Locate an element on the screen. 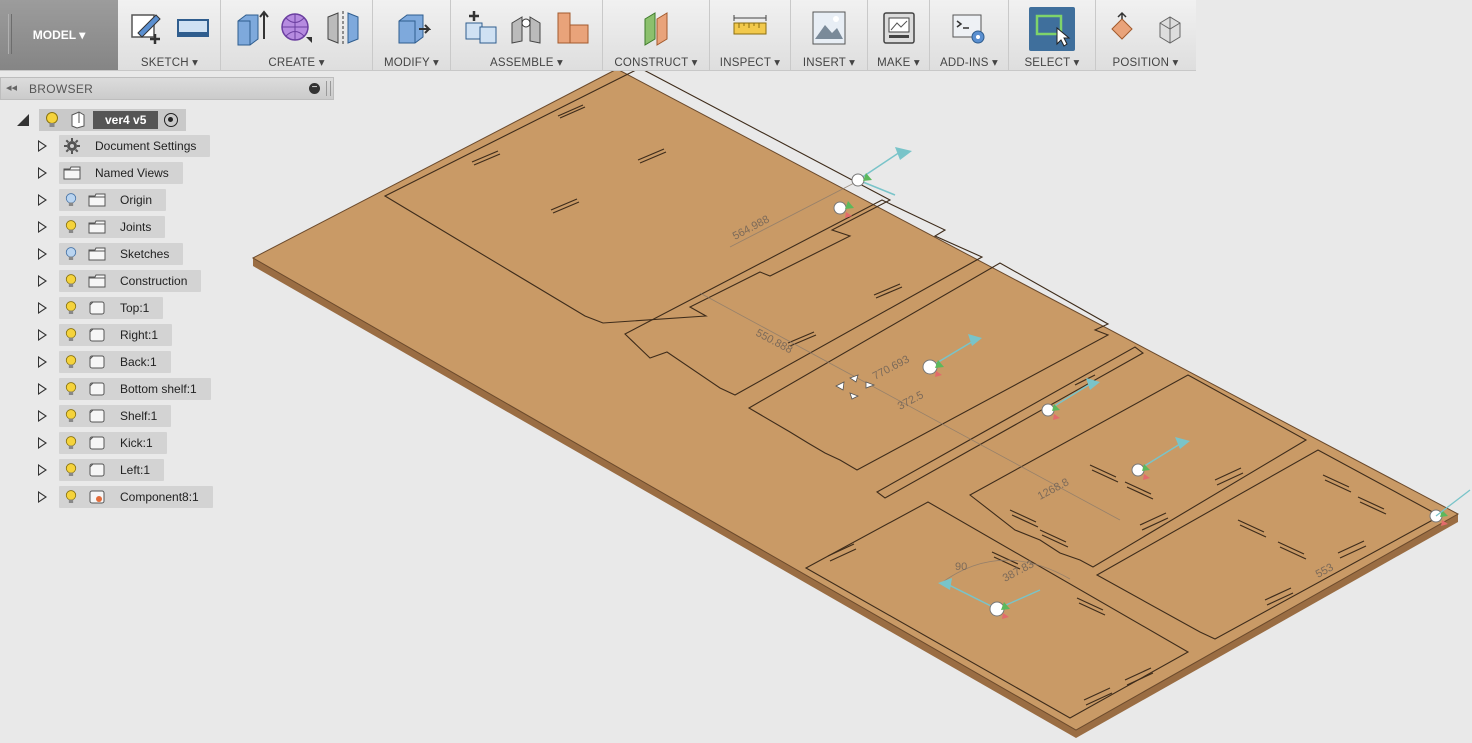  inspect-menu: INSPECT ▾ is located at coordinates (750, 62).